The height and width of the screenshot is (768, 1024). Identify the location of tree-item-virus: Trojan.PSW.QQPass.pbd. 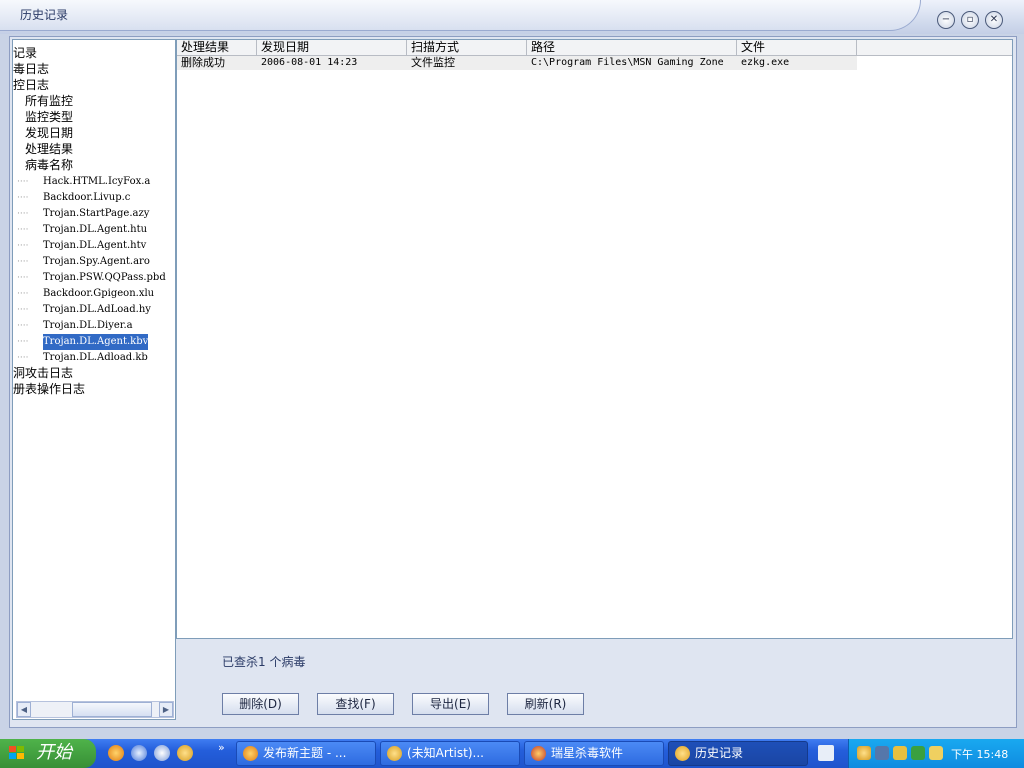
(104, 278).